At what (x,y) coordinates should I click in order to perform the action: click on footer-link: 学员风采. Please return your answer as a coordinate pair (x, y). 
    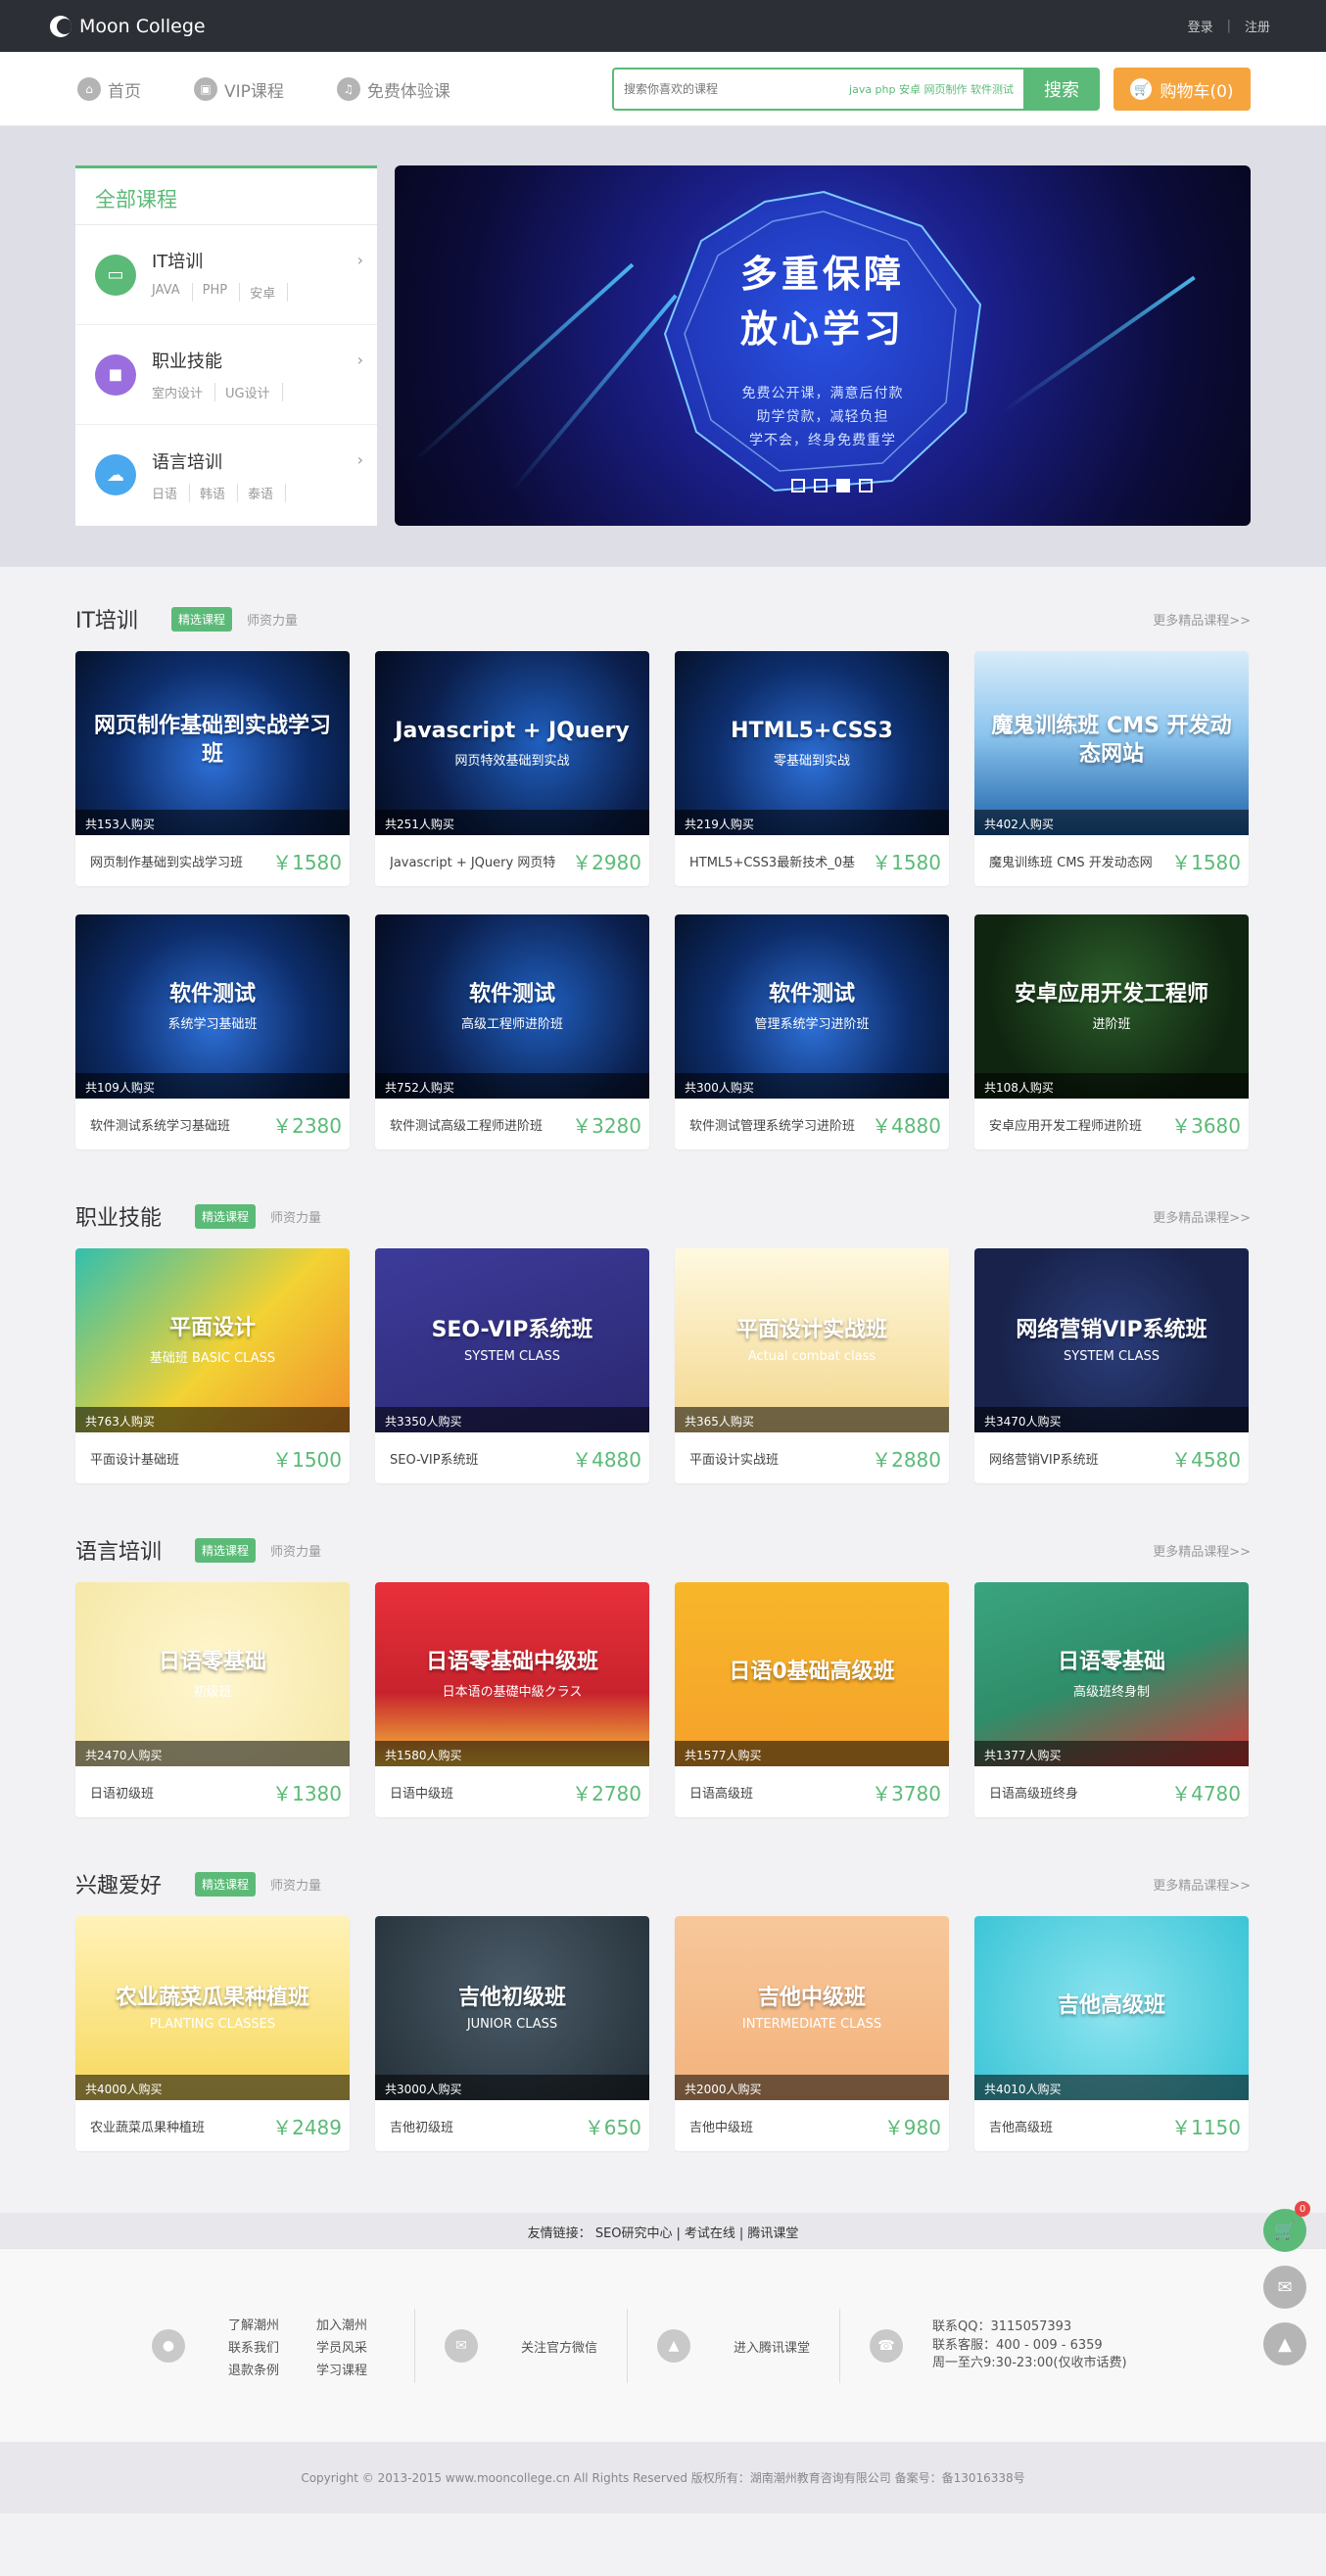
    Looking at the image, I should click on (350, 2347).